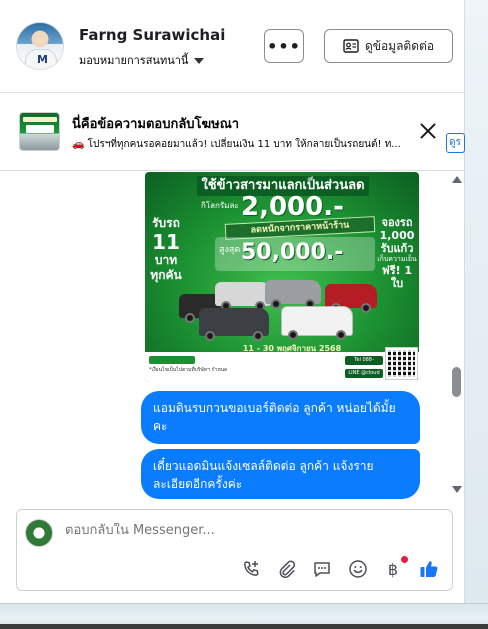 The width and height of the screenshot is (488, 629). What do you see at coordinates (428, 131) in the screenshot?
I see `close-icon` at bounding box center [428, 131].